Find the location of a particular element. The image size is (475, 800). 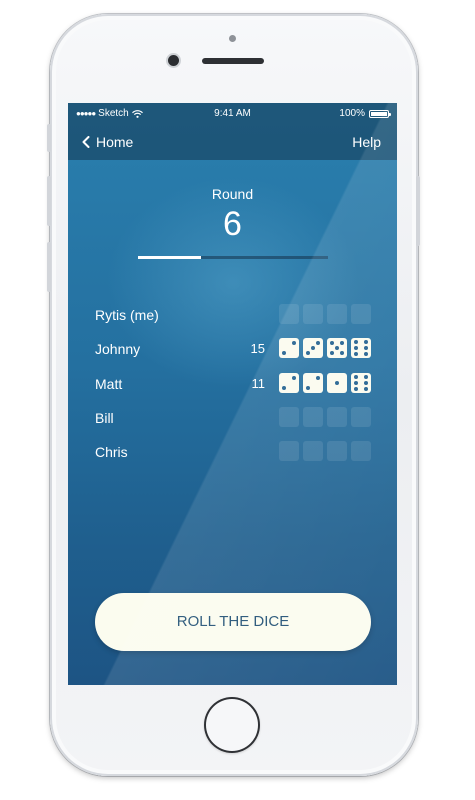

round-label: Round is located at coordinates (232, 194).